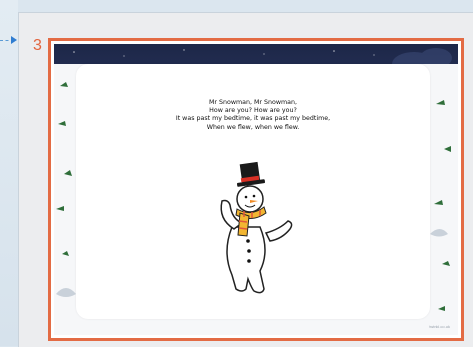 The width and height of the screenshot is (473, 347). Describe the element at coordinates (14, 40) in the screenshot. I see `arrow-right-icon` at that location.